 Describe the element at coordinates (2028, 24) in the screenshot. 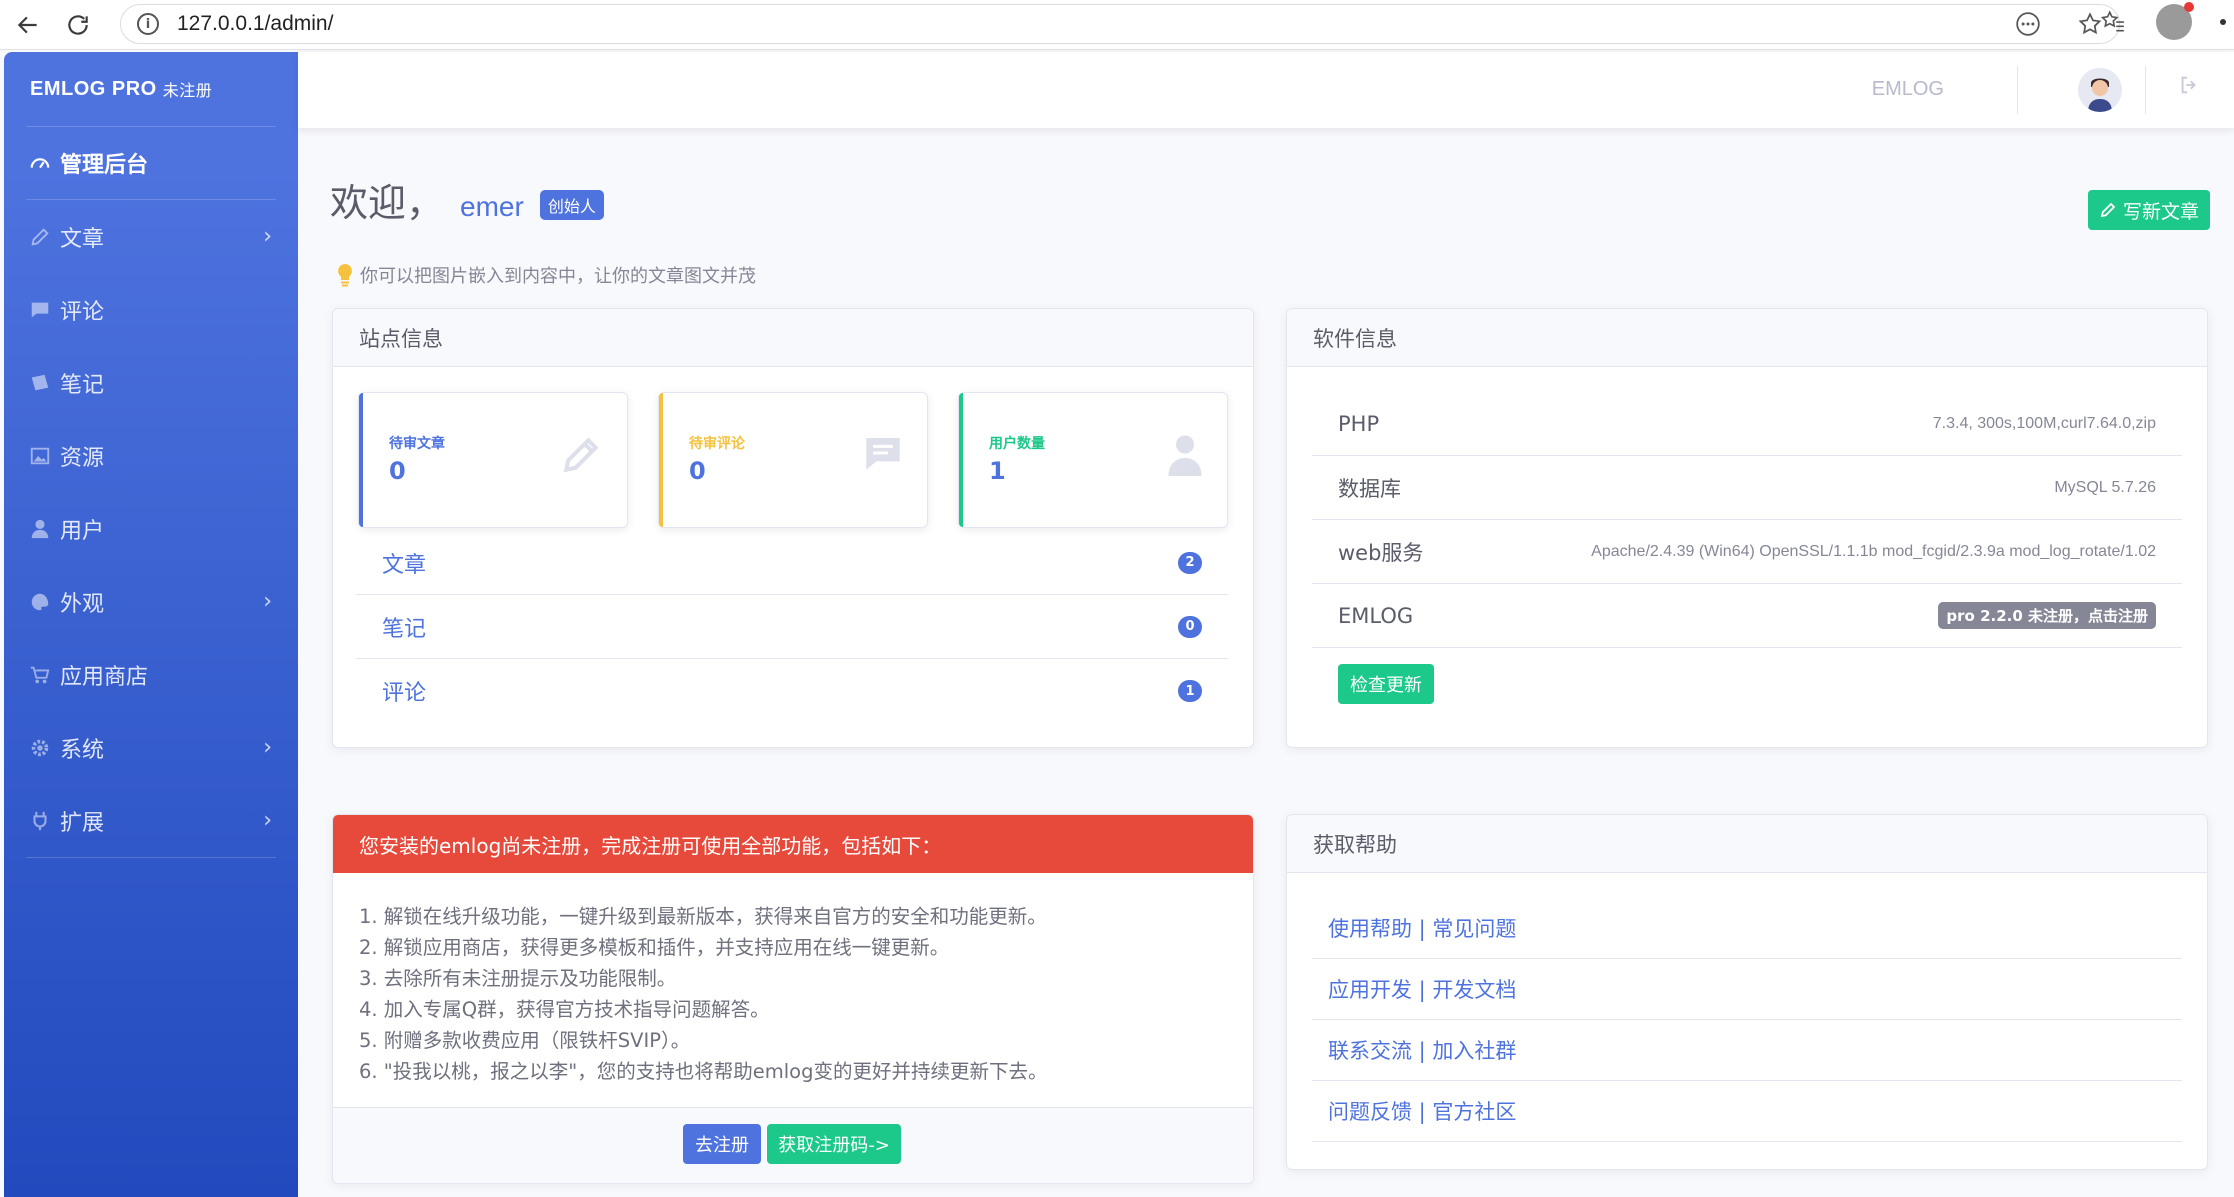

I see `more-options-icon` at that location.